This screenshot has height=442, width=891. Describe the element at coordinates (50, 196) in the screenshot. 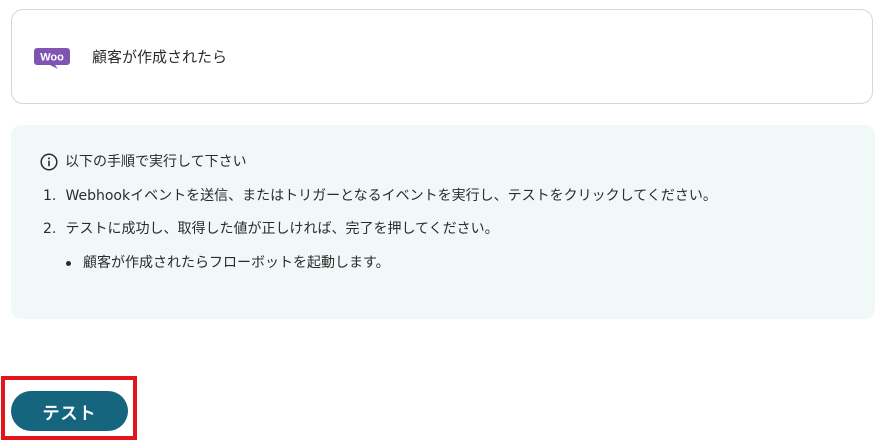

I see `step-number: 1.` at that location.